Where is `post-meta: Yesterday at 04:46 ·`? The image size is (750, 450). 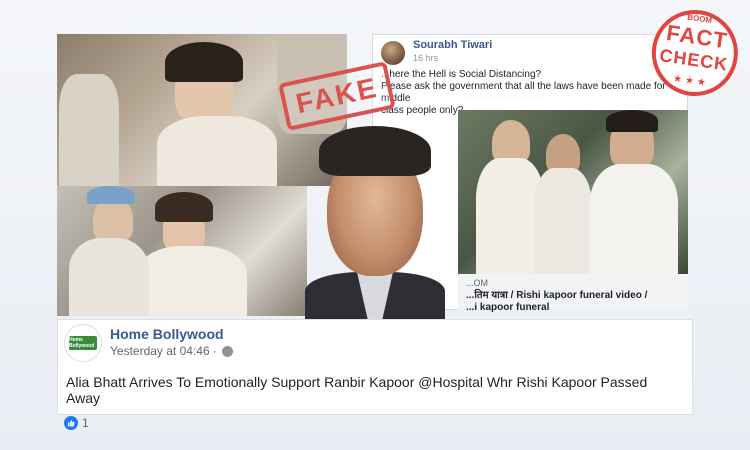 post-meta: Yesterday at 04:46 · is located at coordinates (171, 351).